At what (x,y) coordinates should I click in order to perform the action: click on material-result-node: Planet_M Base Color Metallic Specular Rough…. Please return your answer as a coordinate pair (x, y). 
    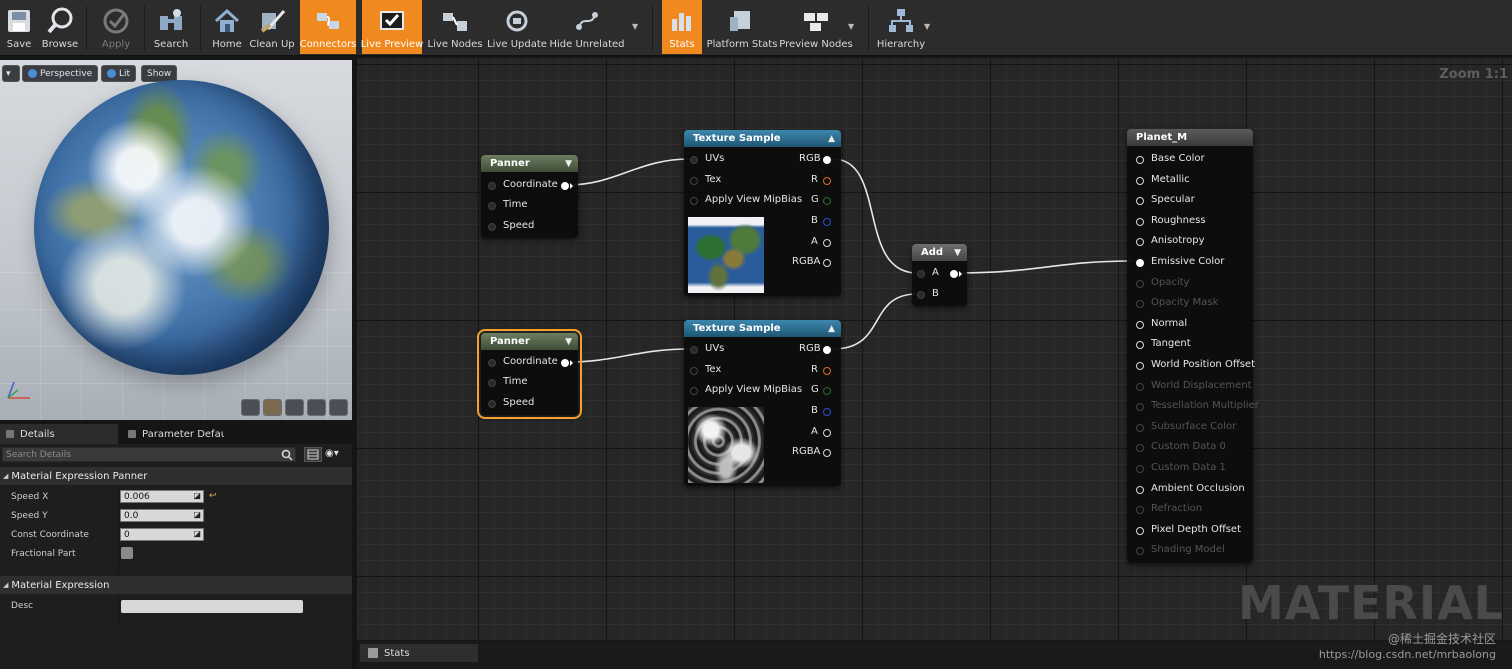
    Looking at the image, I should click on (1193, 346).